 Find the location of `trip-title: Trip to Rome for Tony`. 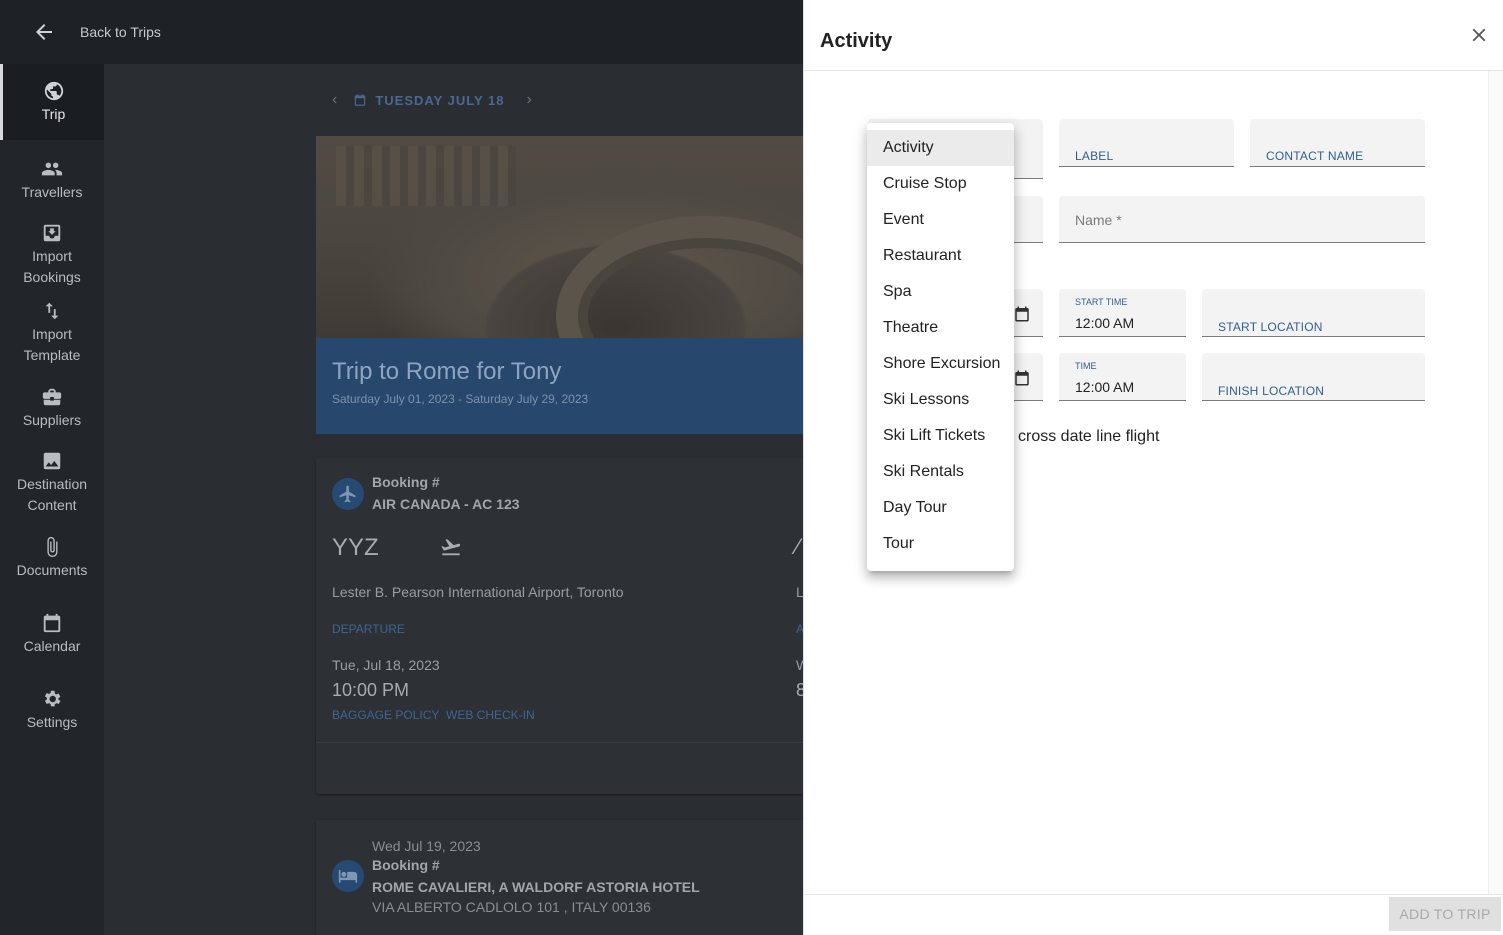

trip-title: Trip to Rome for Tony is located at coordinates (447, 371).